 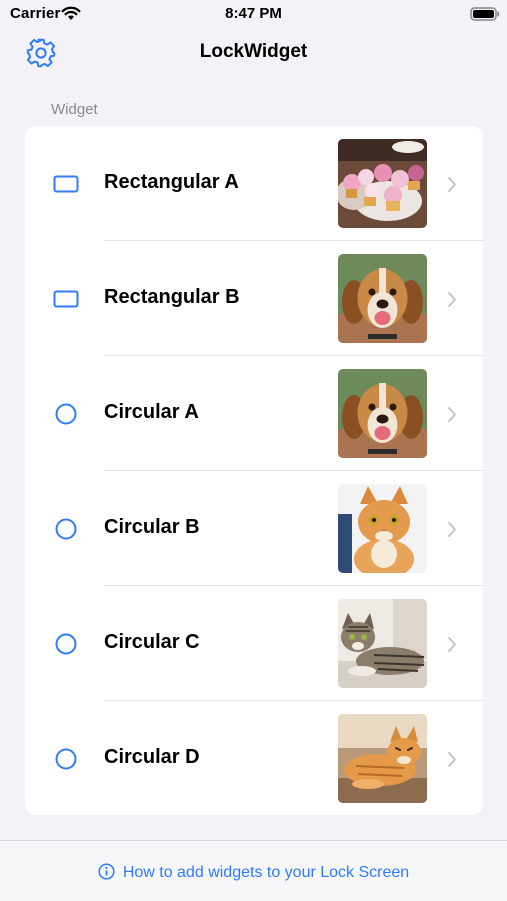 I want to click on info-icon, so click(x=106, y=871).